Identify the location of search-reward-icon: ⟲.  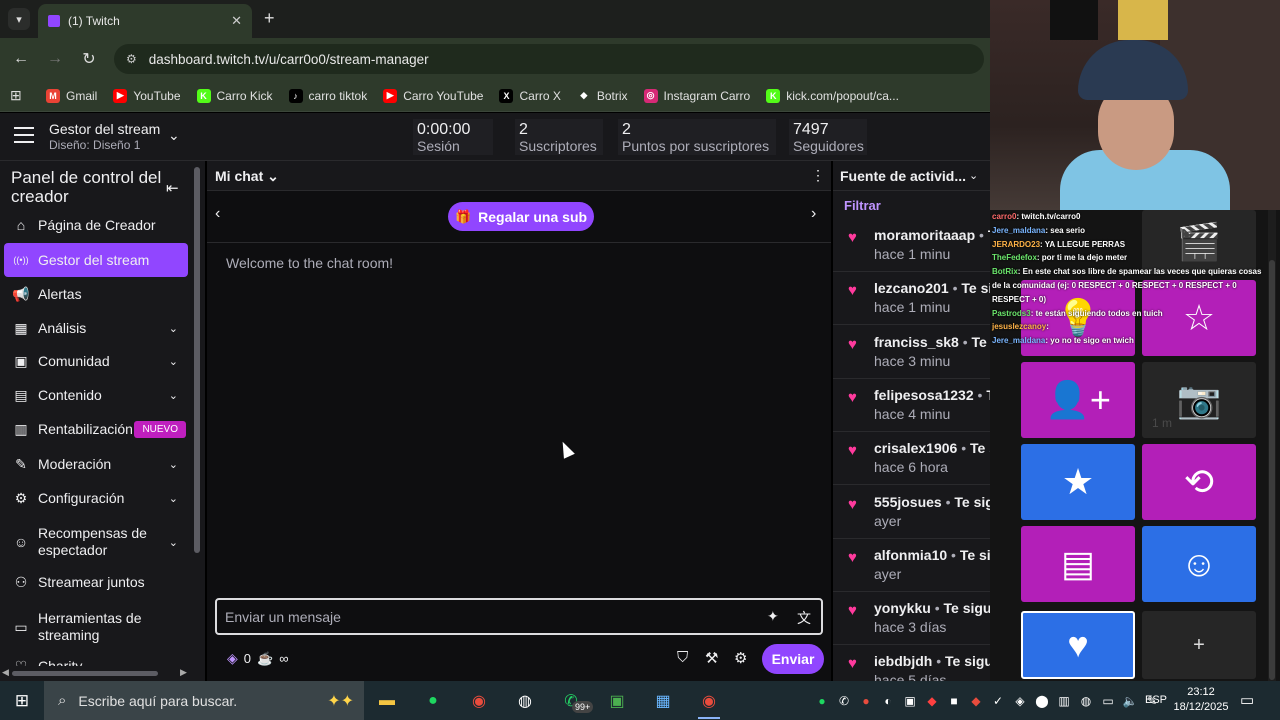
(1199, 482).